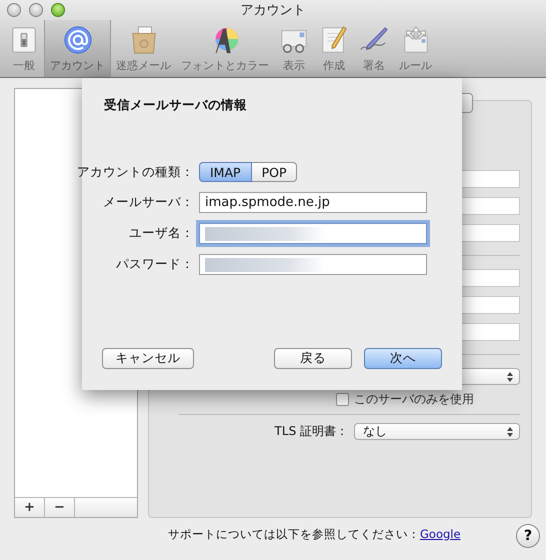 The width and height of the screenshot is (546, 560). I want to click on zoom-button, so click(58, 10).